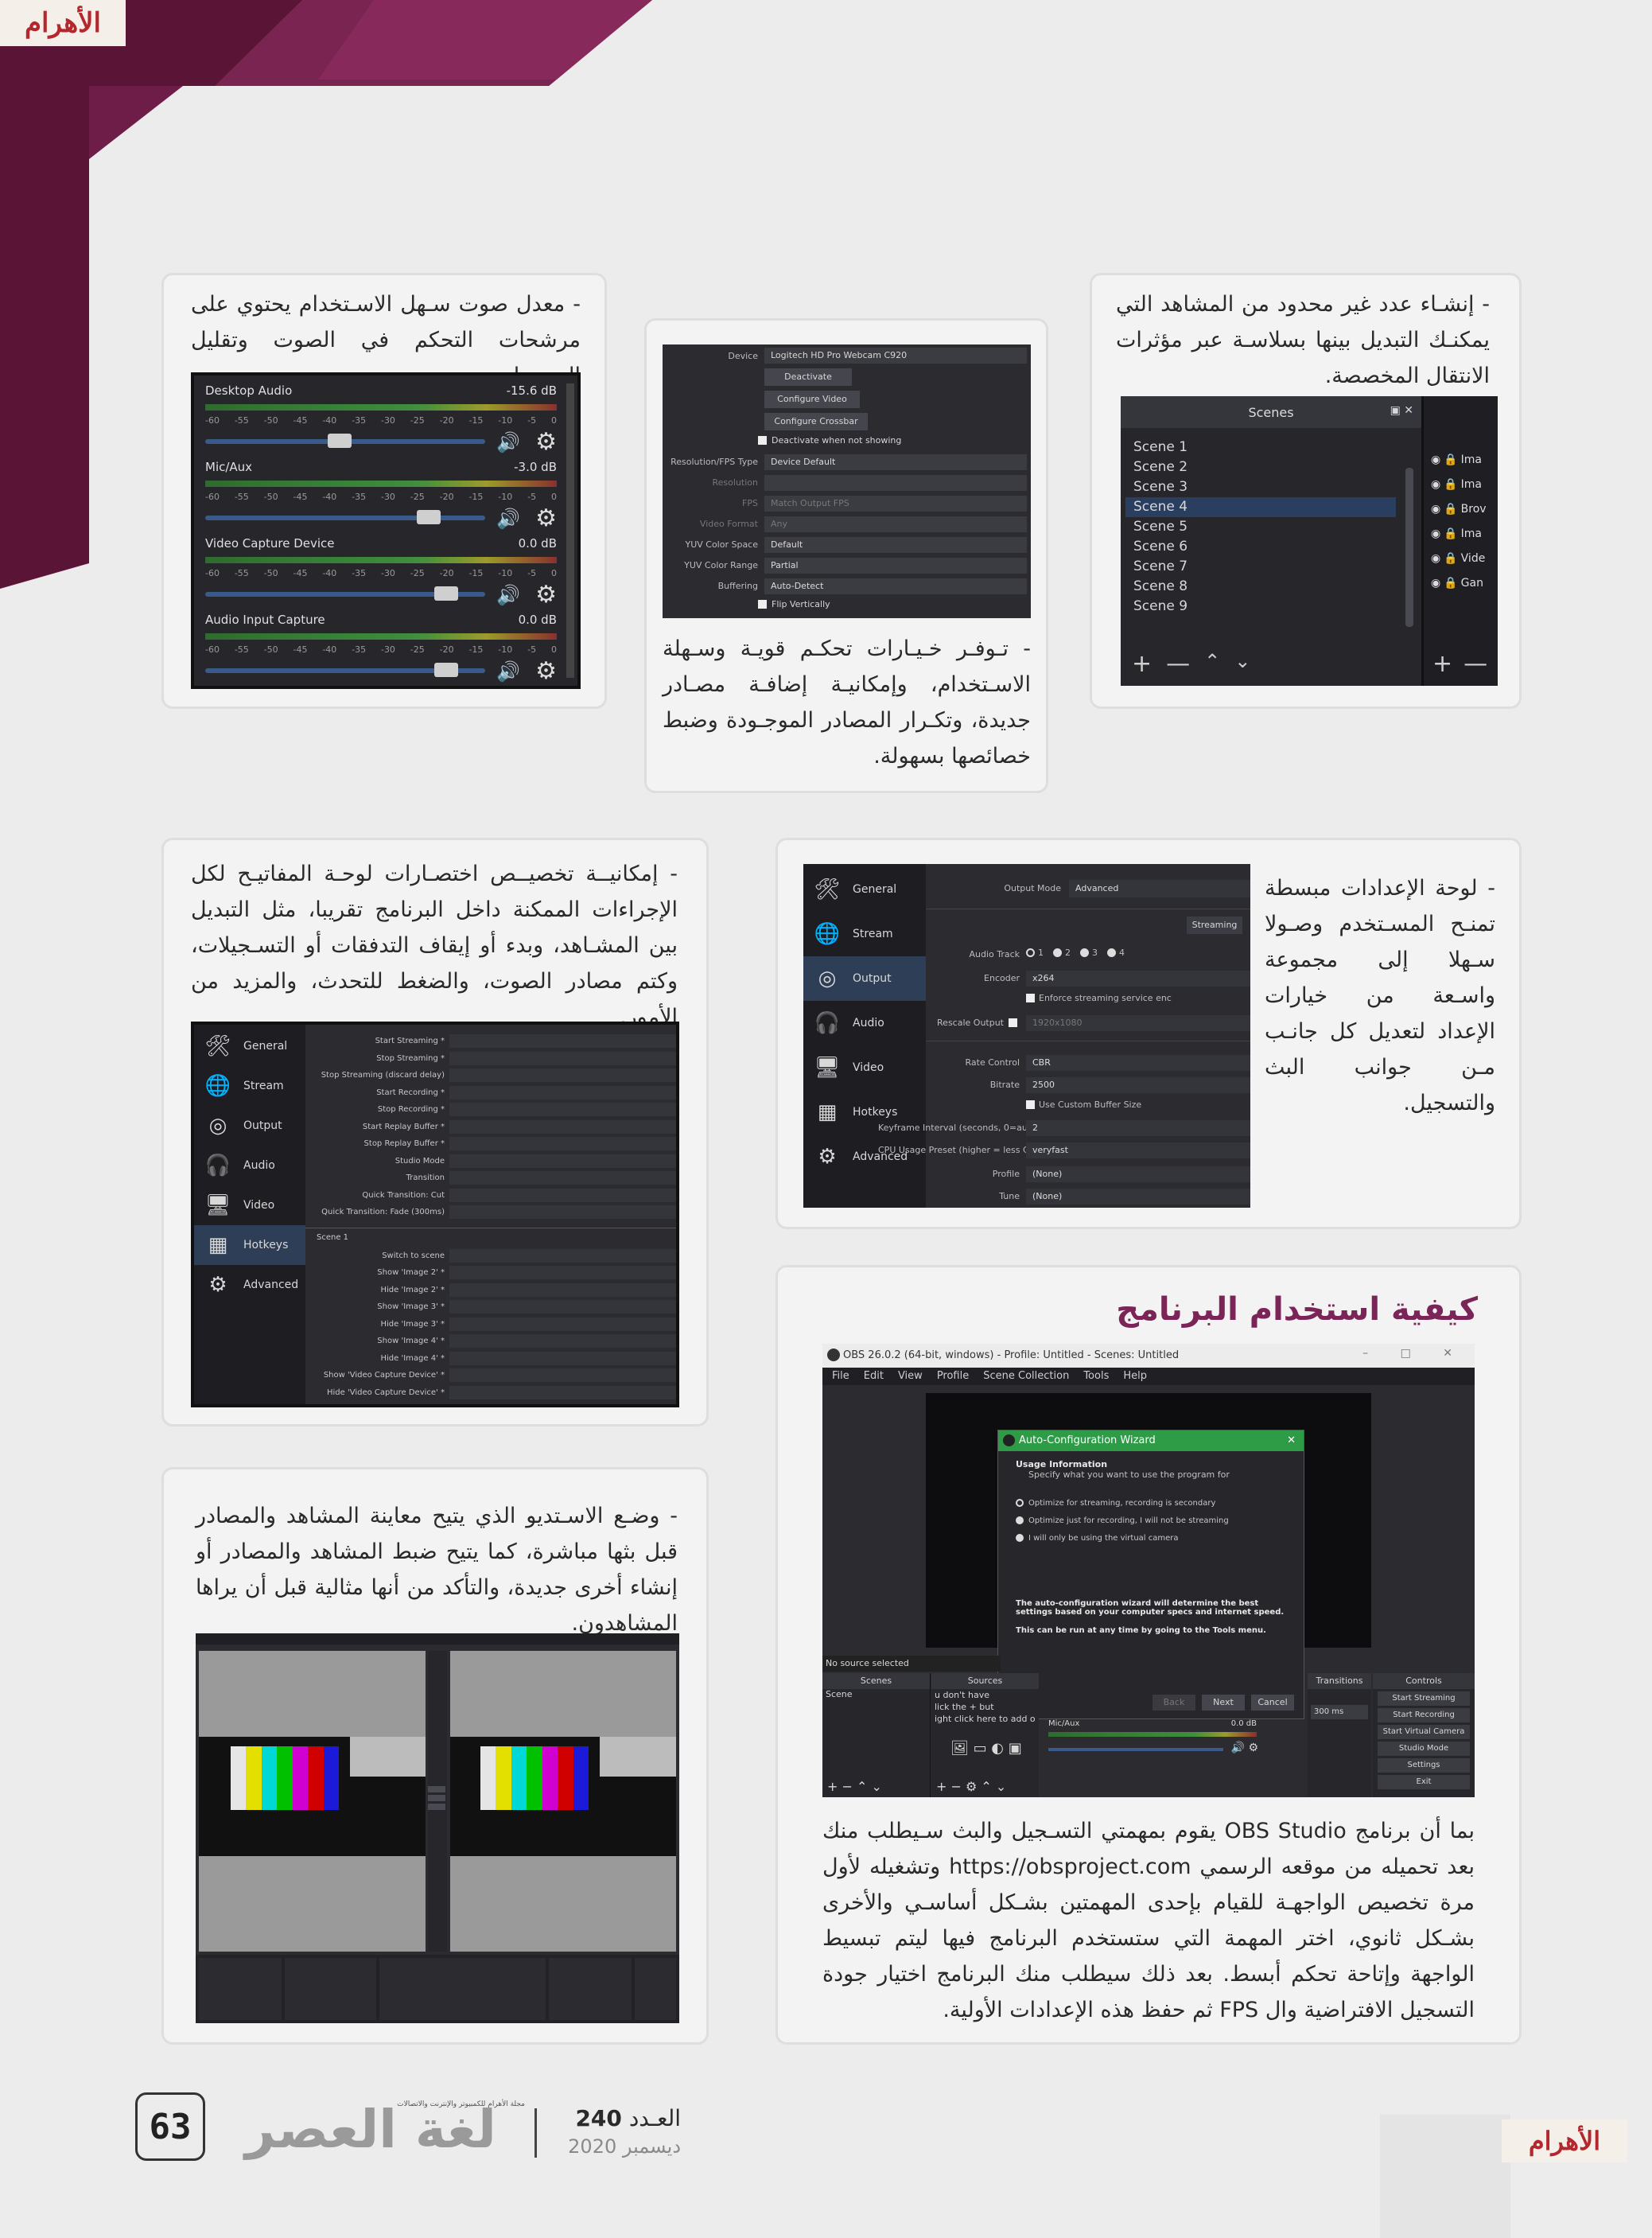 The width and height of the screenshot is (1652, 2238). I want to click on volume-slider, so click(345, 518).